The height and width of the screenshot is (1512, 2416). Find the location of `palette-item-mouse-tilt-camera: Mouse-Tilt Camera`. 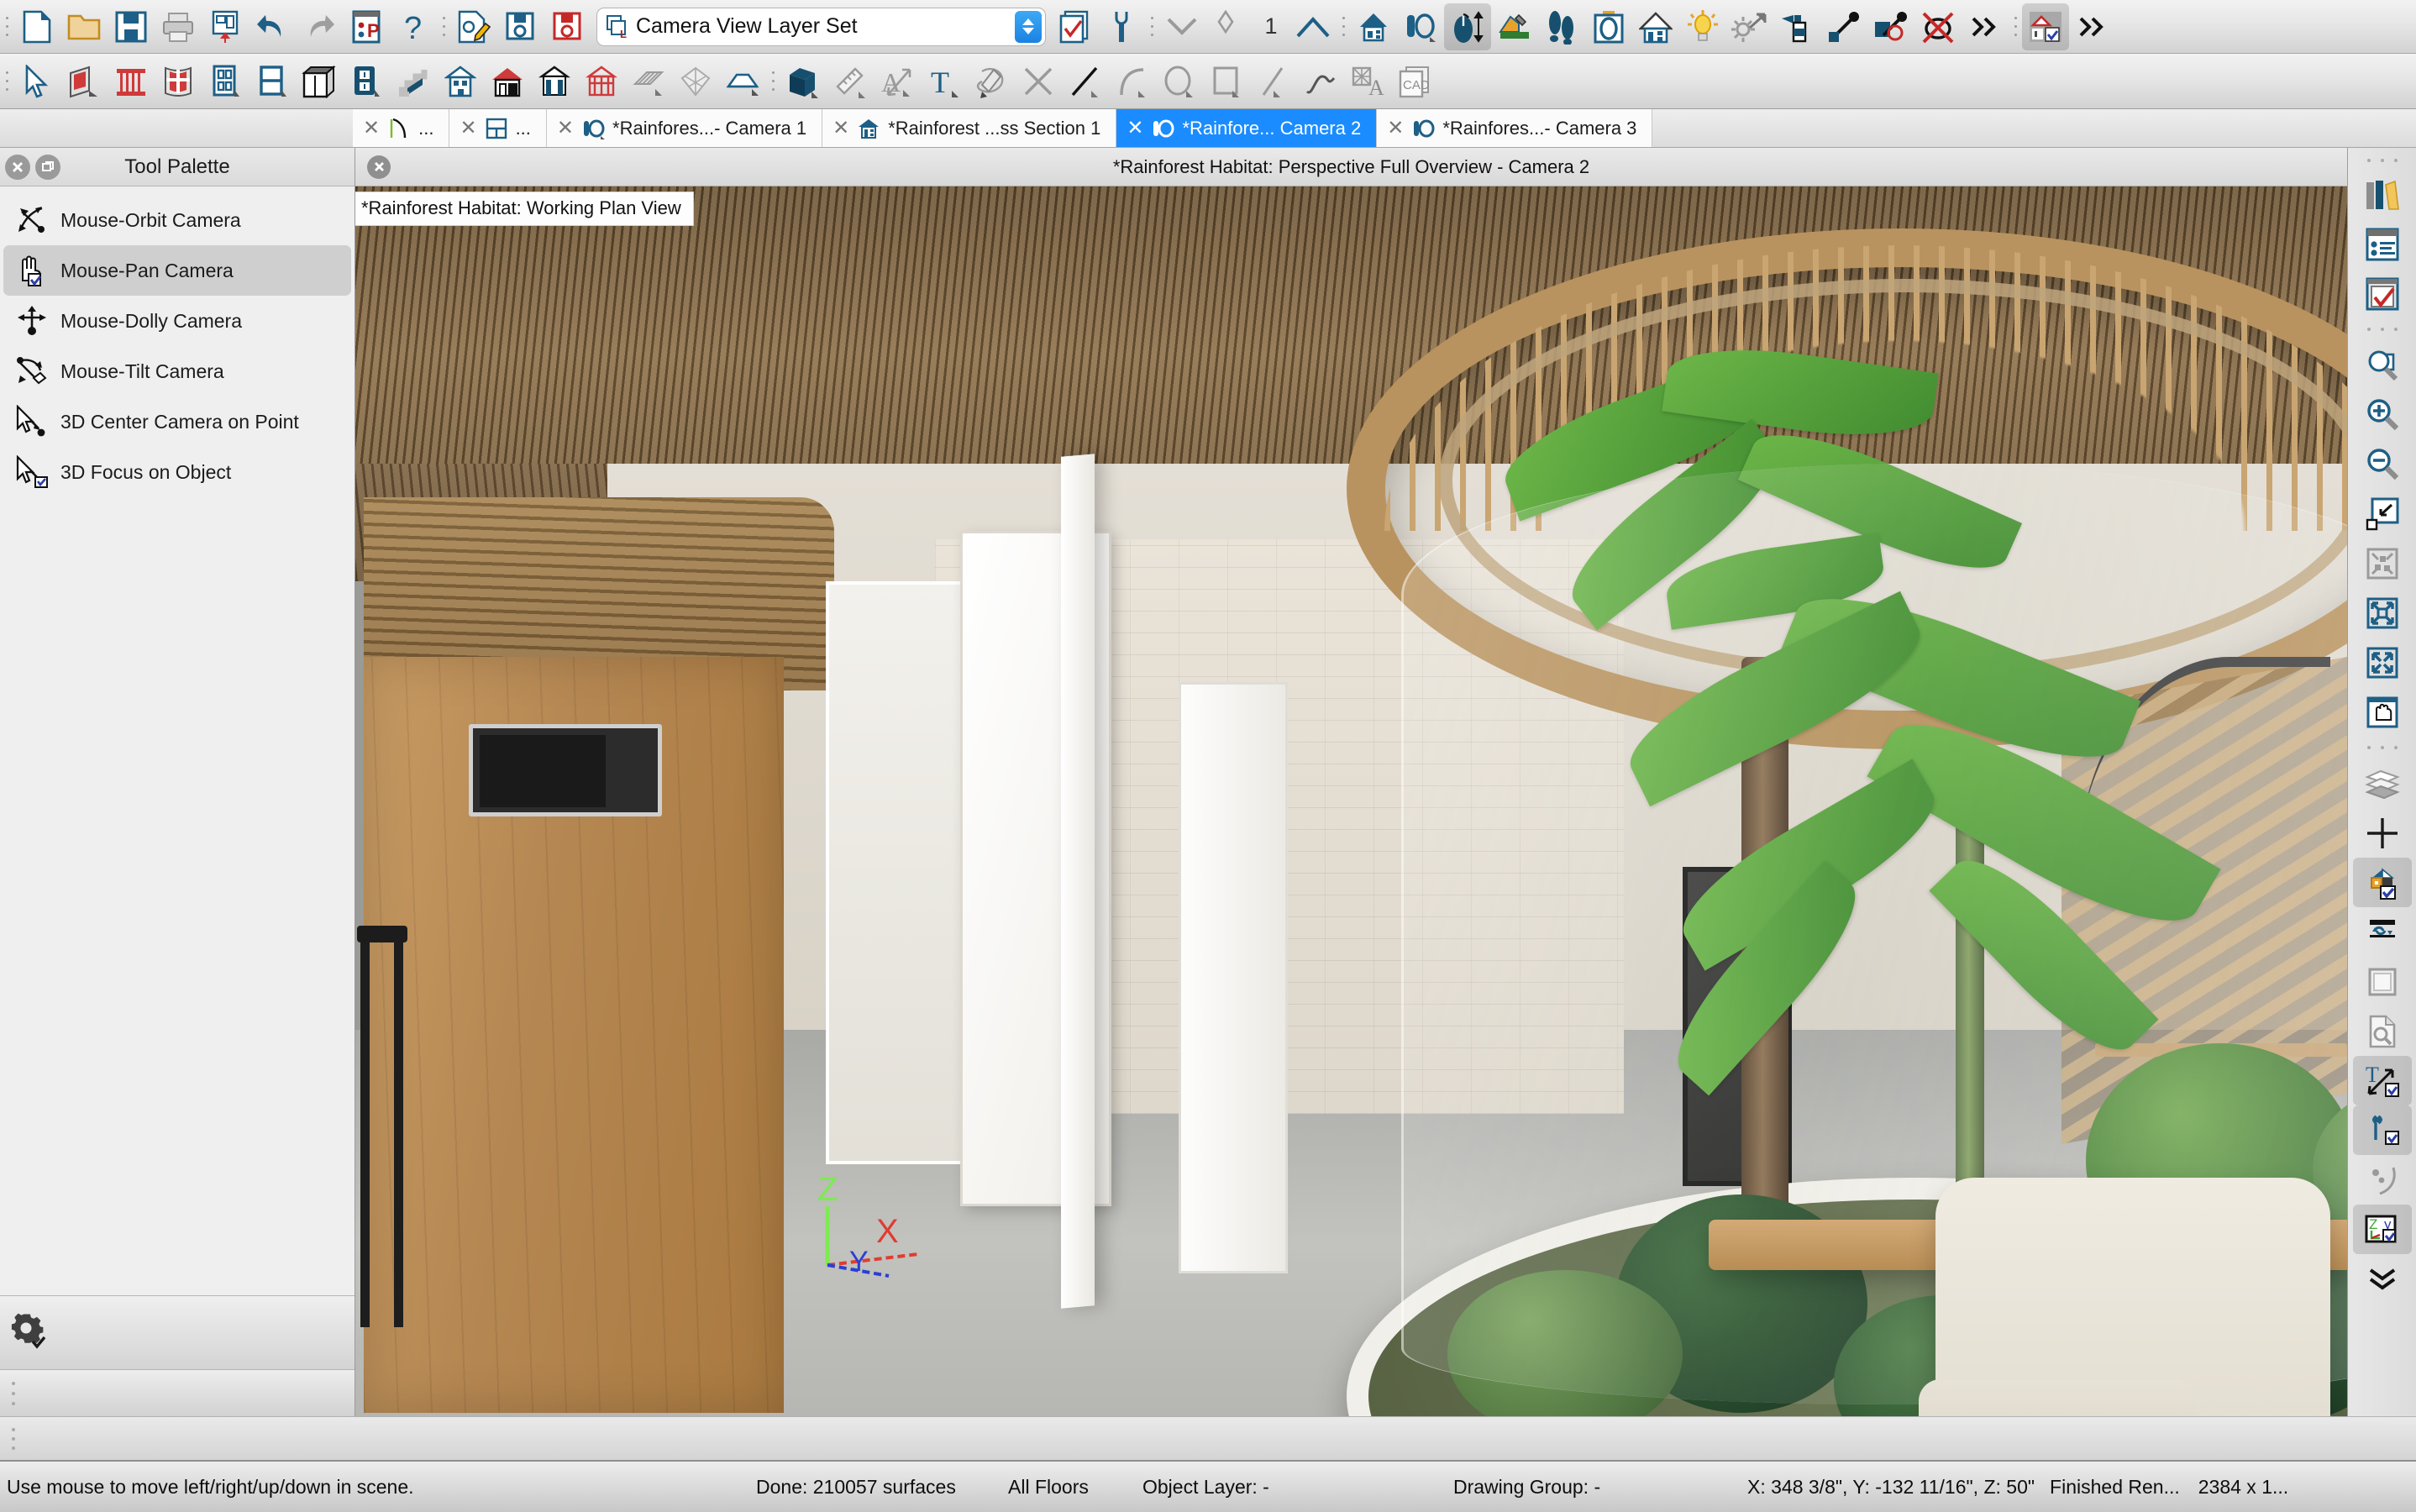

palette-item-mouse-tilt-camera: Mouse-Tilt Camera is located at coordinates (177, 371).